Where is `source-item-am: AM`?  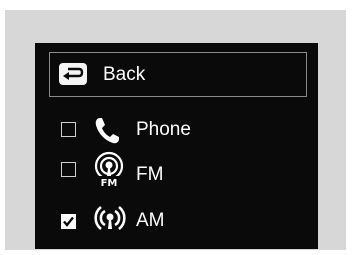 source-item-am: AM is located at coordinates (176, 221).